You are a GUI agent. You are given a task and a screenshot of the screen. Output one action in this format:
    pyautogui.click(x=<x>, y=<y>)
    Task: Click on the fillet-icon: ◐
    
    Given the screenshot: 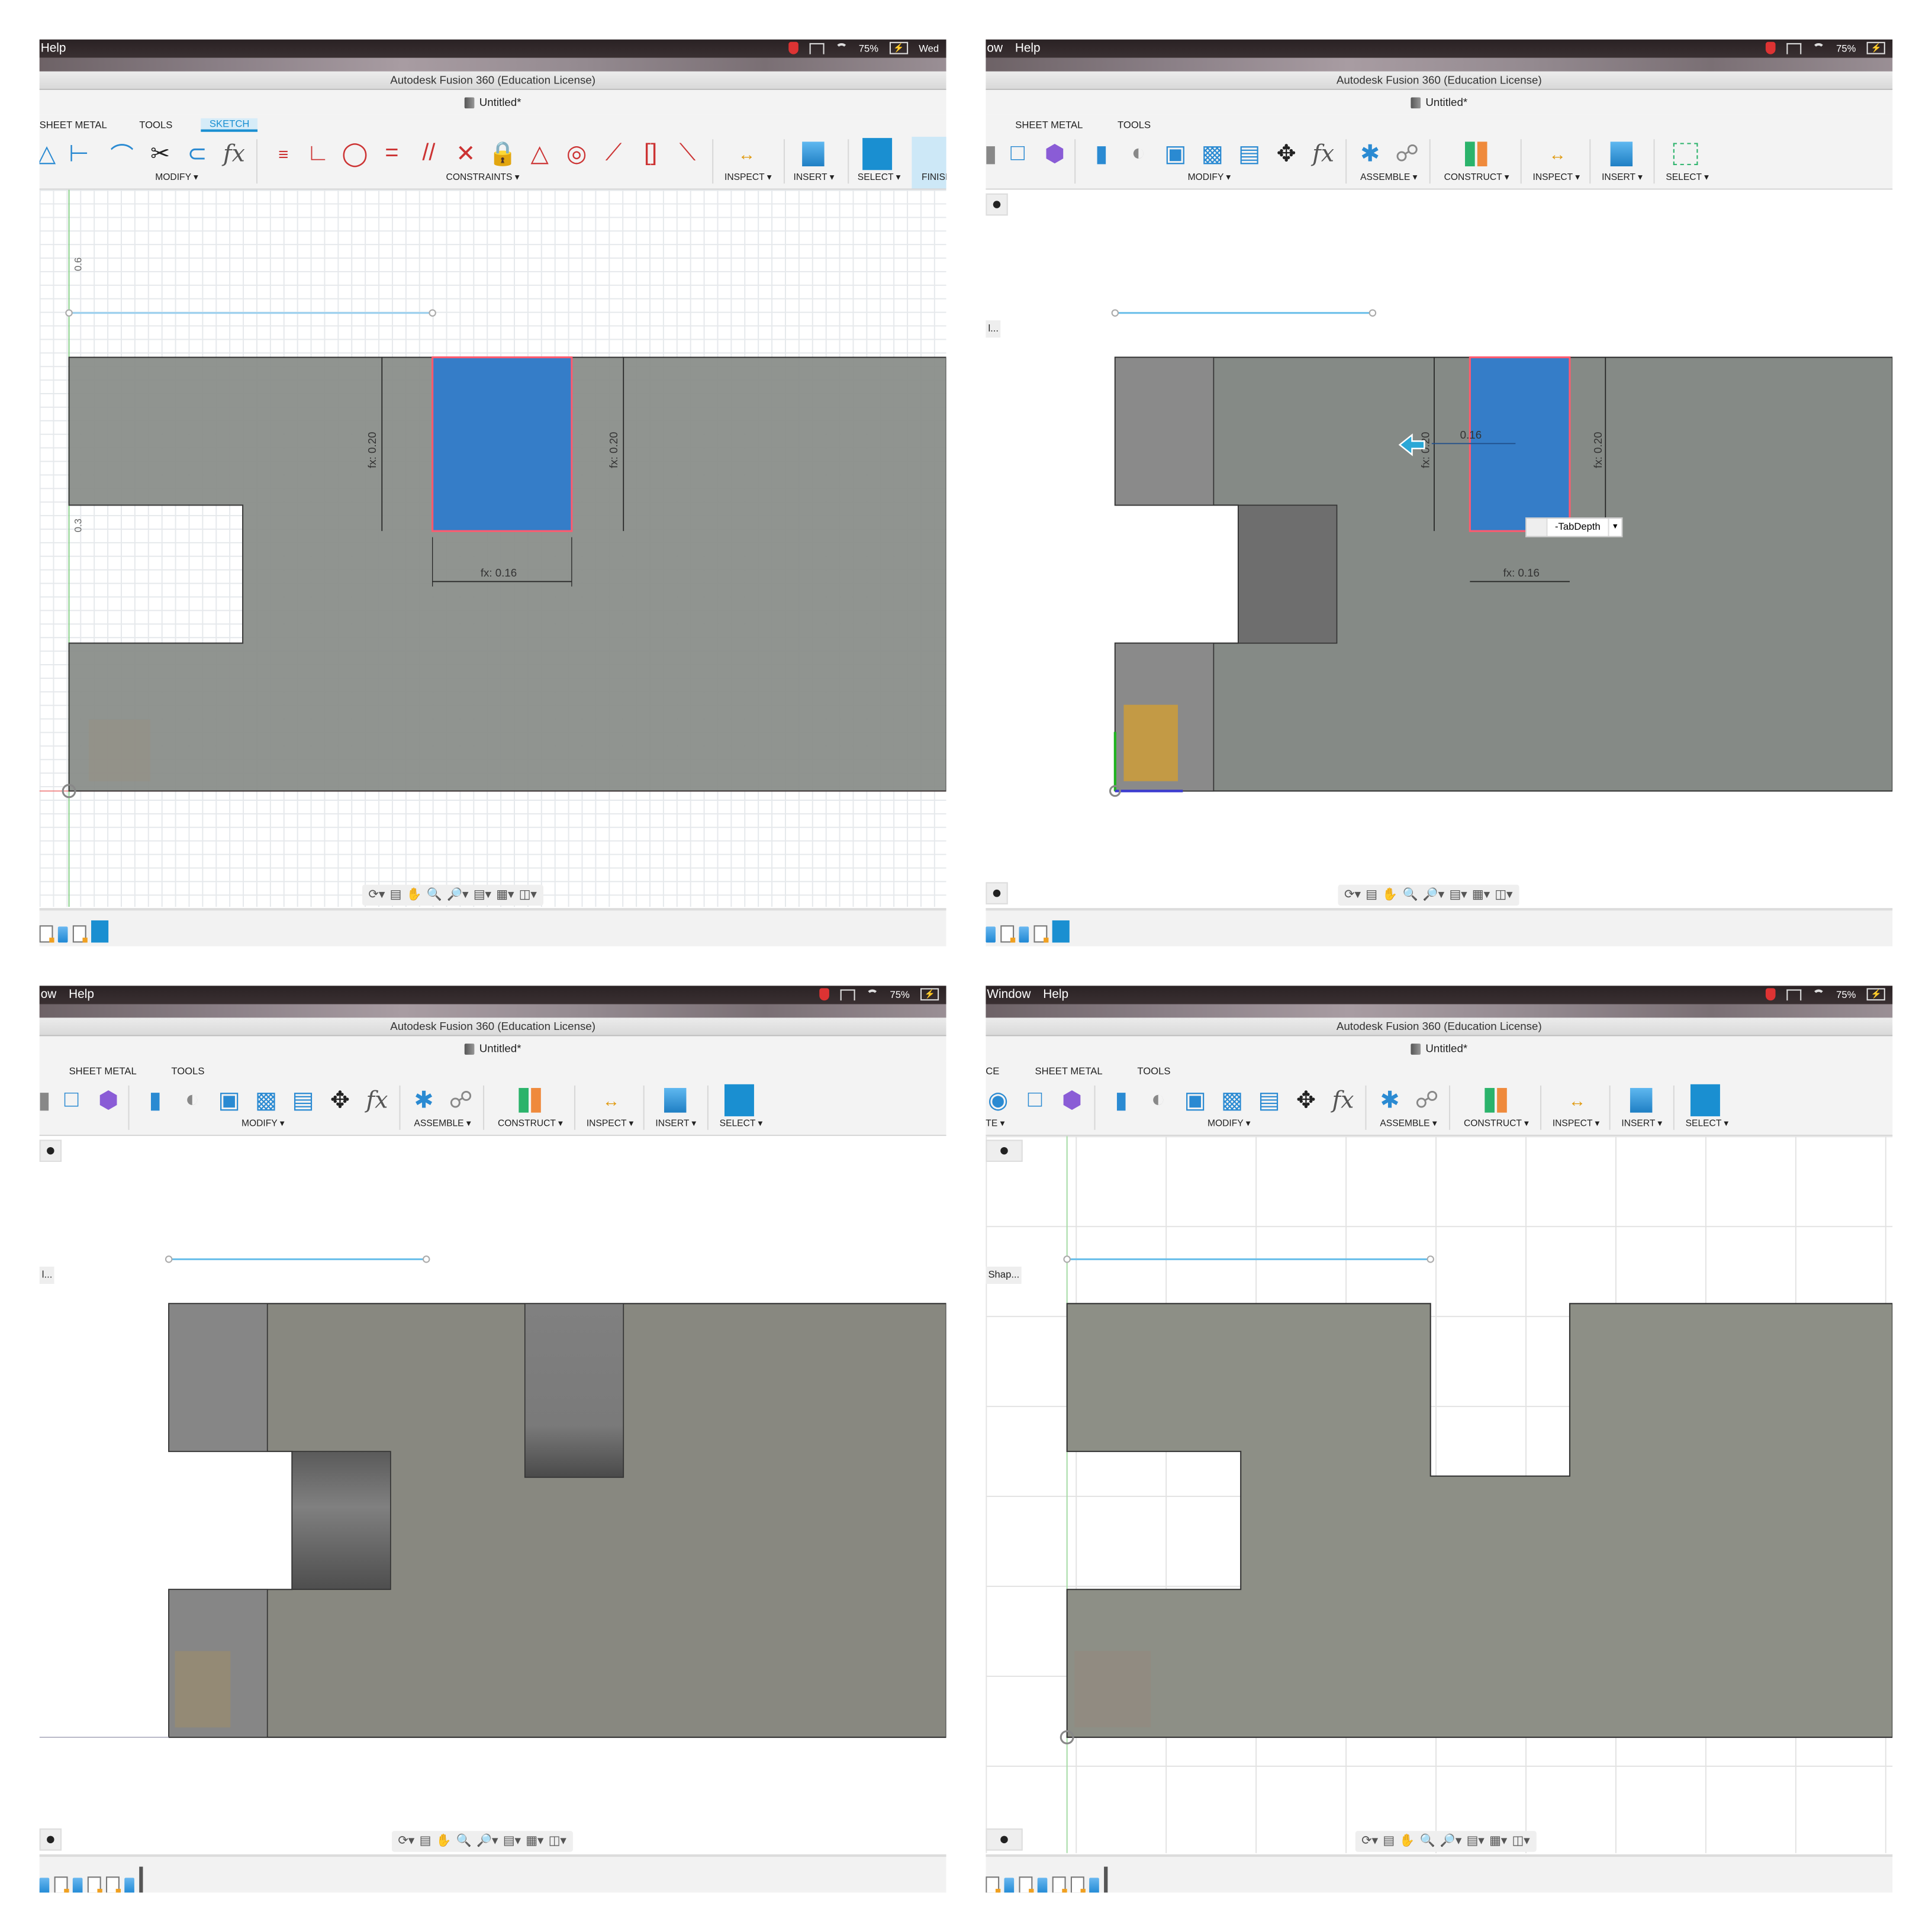 What is the action you would take?
    pyautogui.click(x=1138, y=154)
    